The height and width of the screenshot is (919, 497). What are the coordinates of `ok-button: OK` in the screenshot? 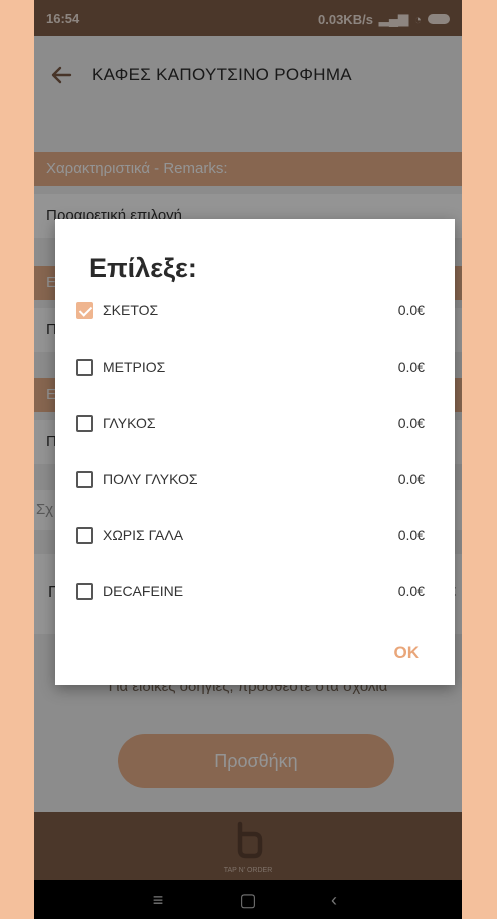 It's located at (407, 653).